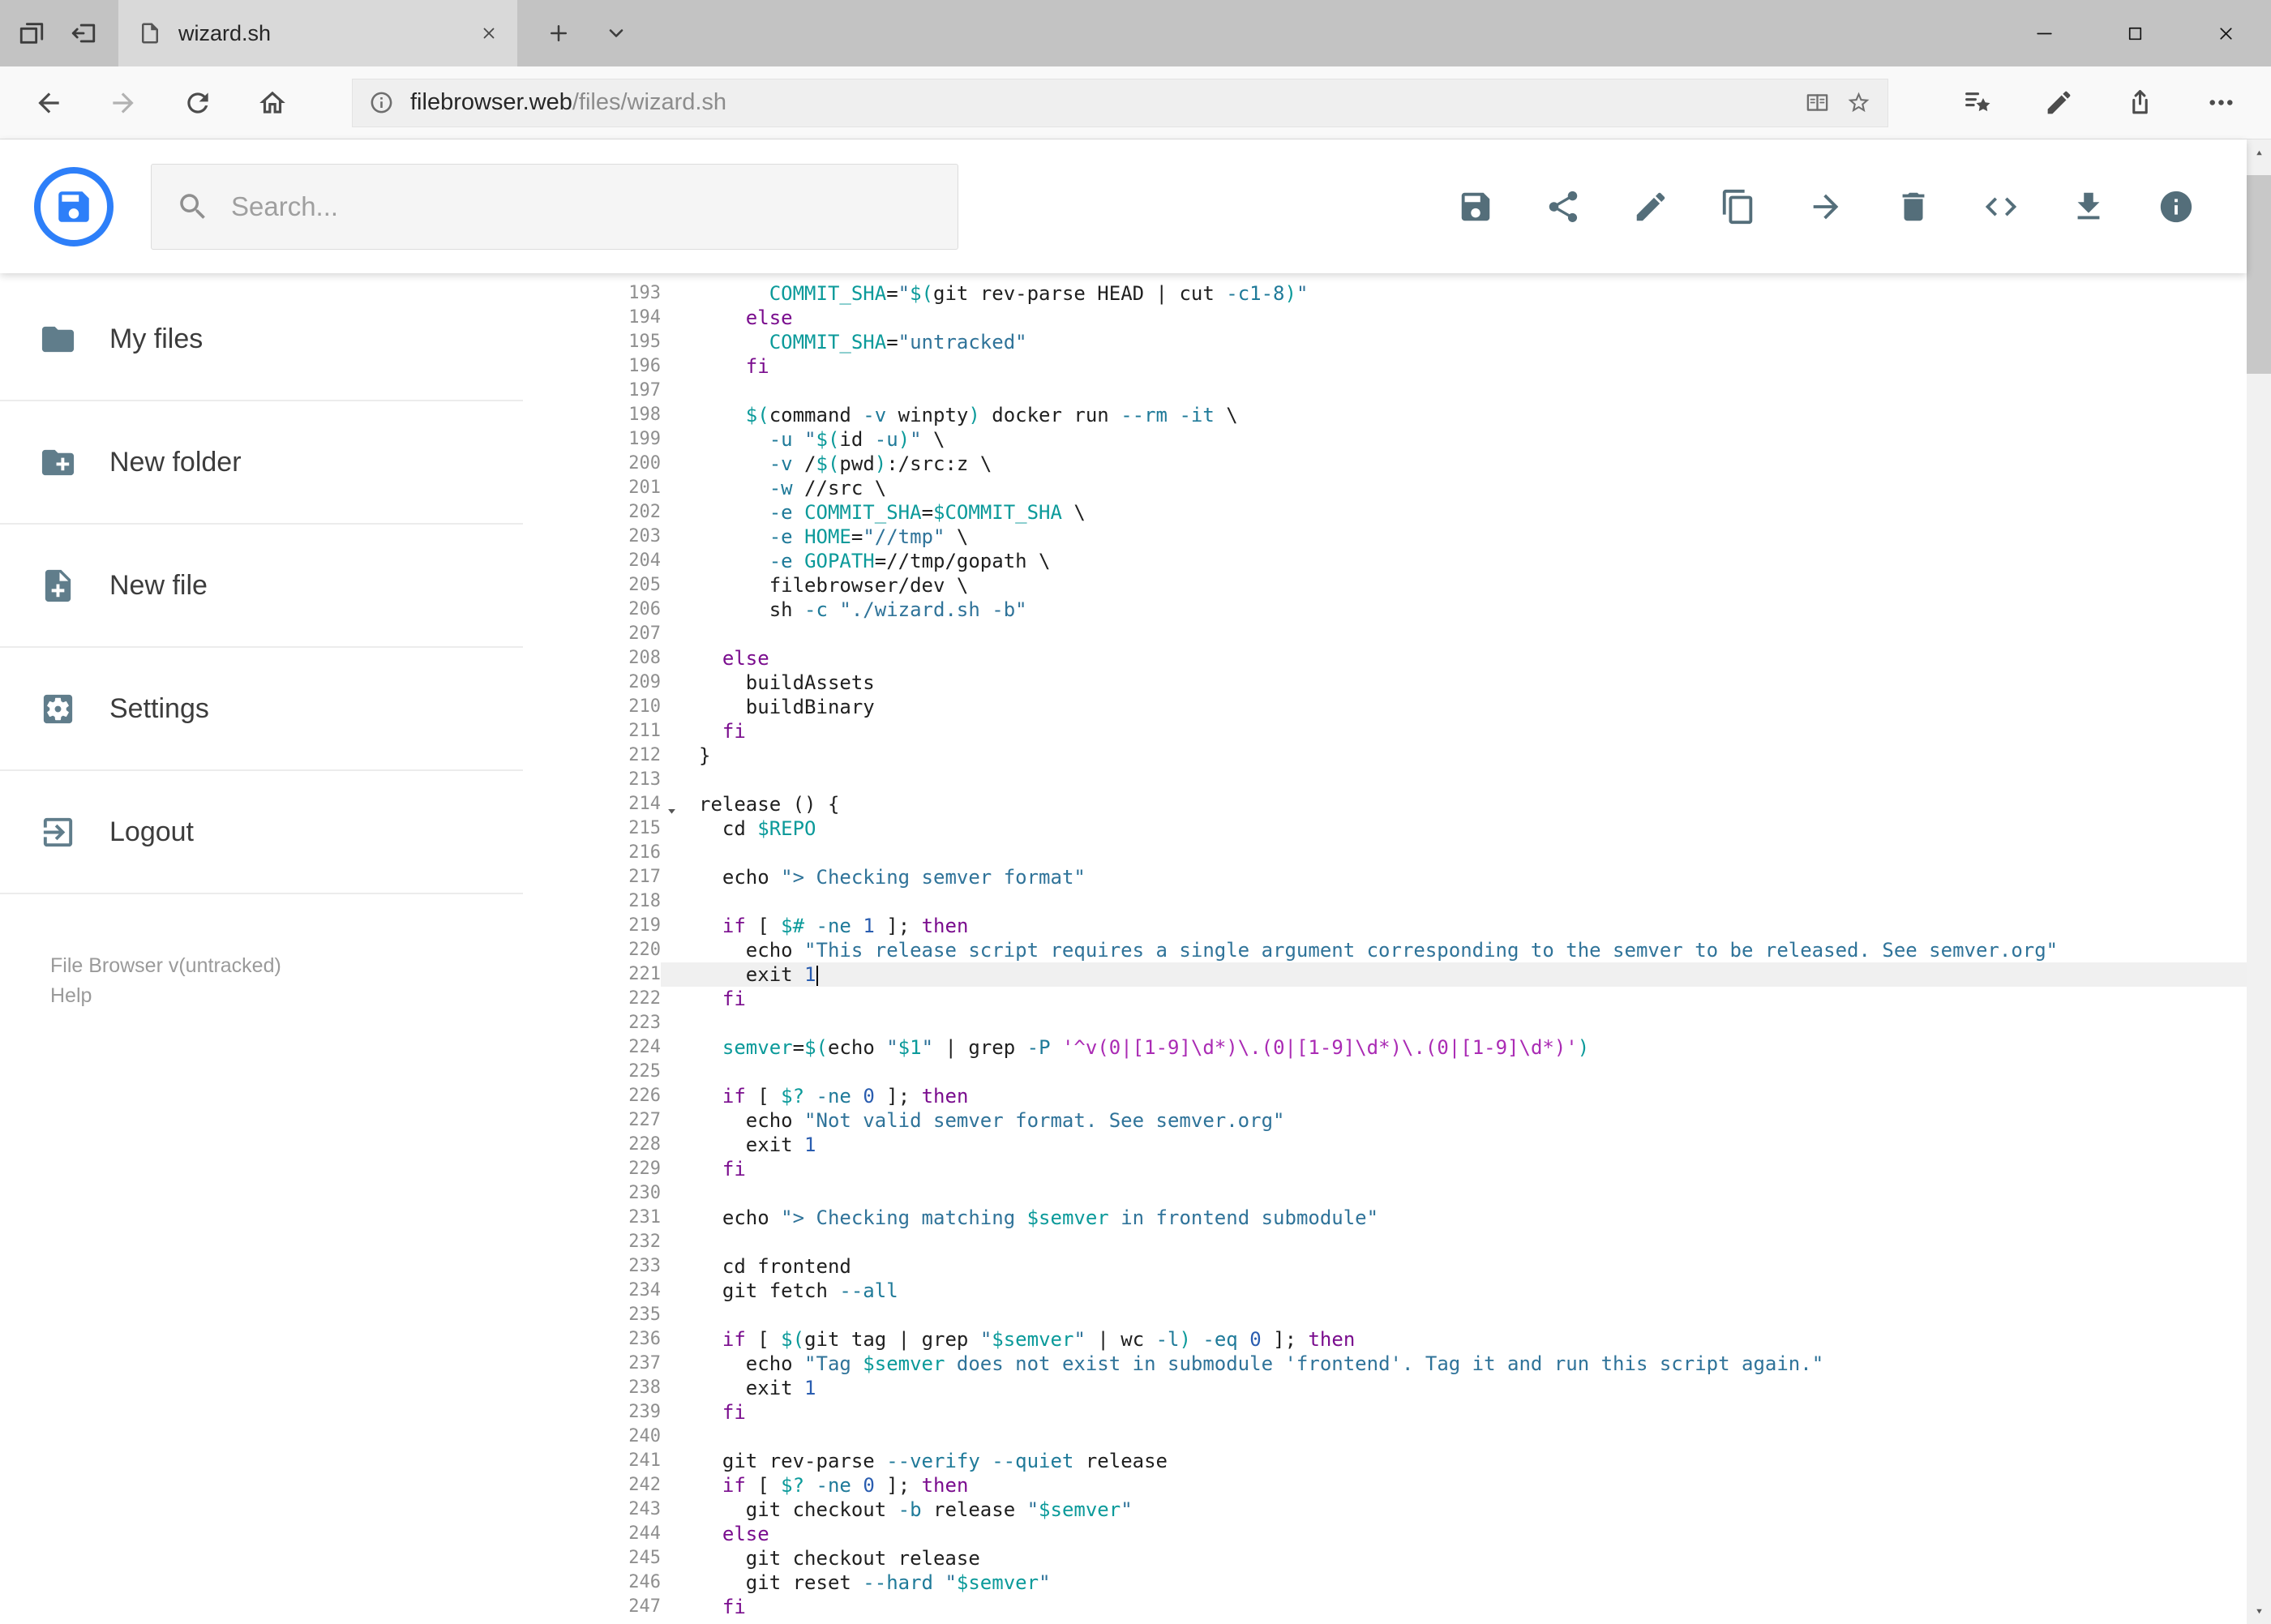  What do you see at coordinates (2259, 152) in the screenshot?
I see `scroll-up-icon` at bounding box center [2259, 152].